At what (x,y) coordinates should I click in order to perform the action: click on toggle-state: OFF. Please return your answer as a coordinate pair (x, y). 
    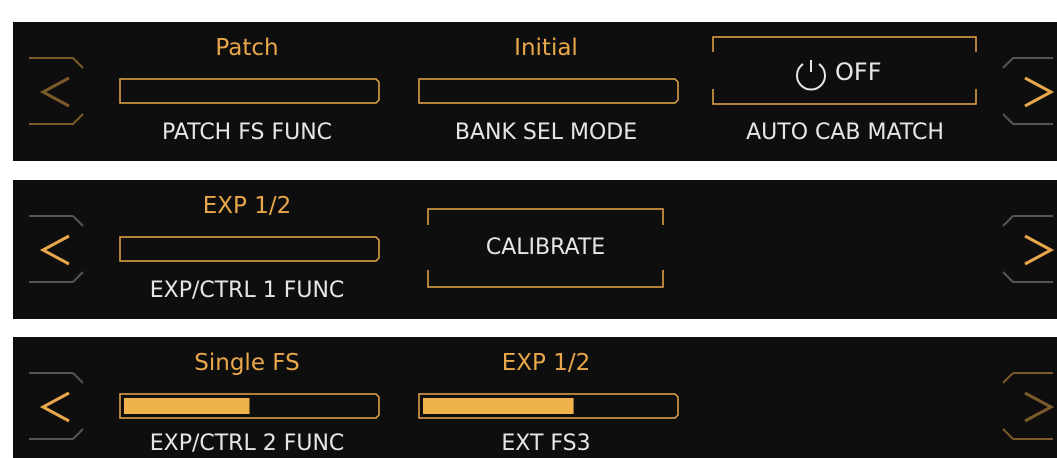
    Looking at the image, I should click on (858, 72).